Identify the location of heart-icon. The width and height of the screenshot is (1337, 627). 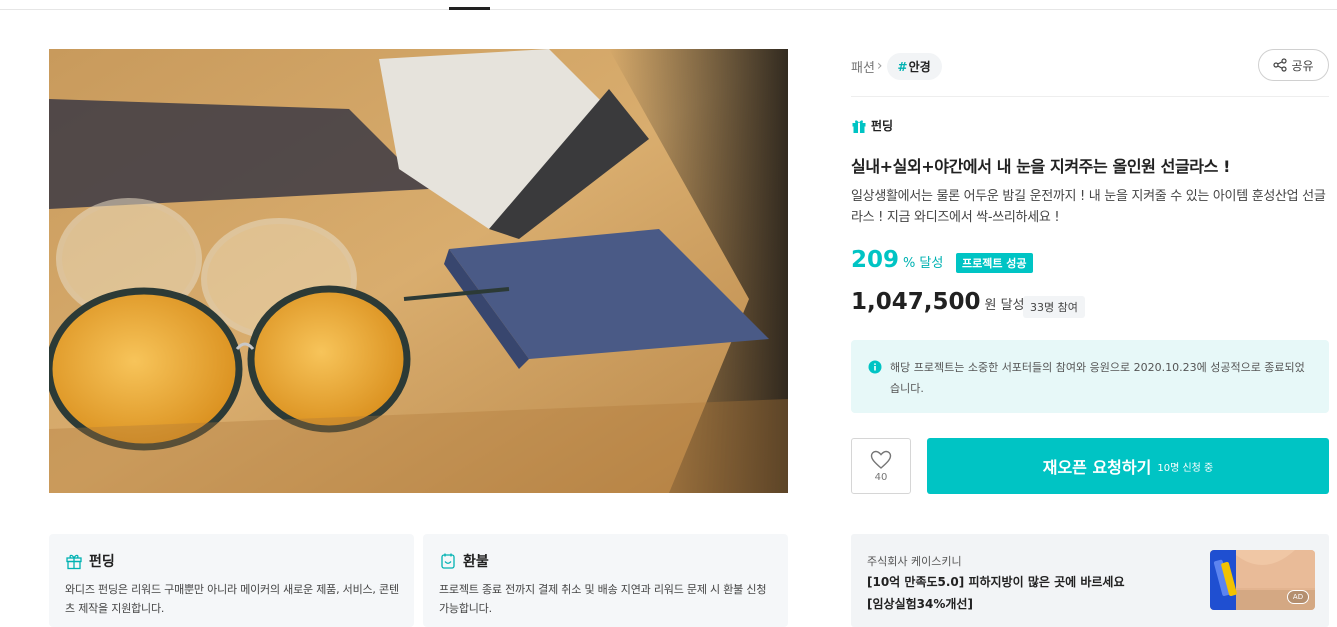
(881, 459).